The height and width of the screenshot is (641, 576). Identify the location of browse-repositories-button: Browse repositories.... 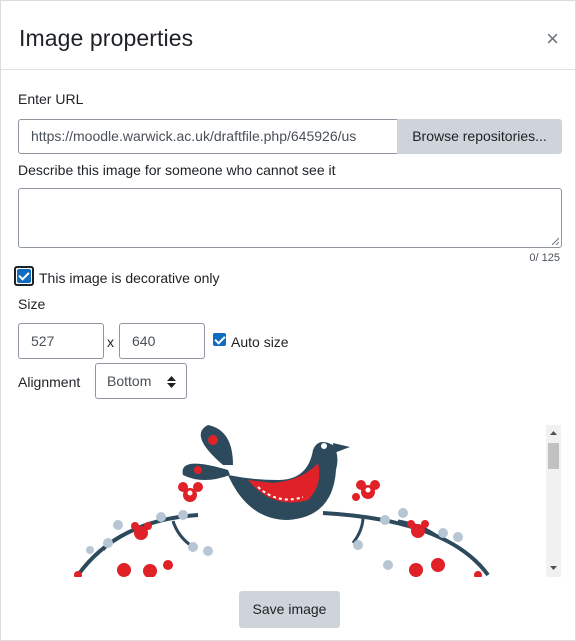
(479, 136).